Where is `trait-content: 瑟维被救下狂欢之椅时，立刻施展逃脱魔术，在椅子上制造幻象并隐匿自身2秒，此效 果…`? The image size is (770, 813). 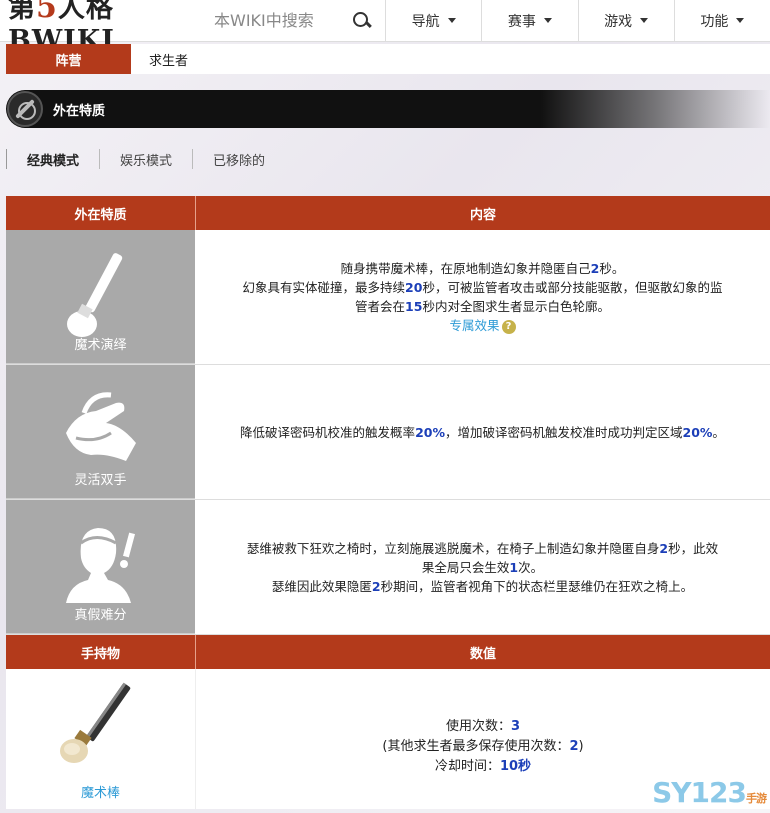
trait-content: 瑟维被救下狂欢之椅时，立刻施展逃脱魔术，在椅子上制造幻象并隐匿自身2秒，此效 果… is located at coordinates (482, 567).